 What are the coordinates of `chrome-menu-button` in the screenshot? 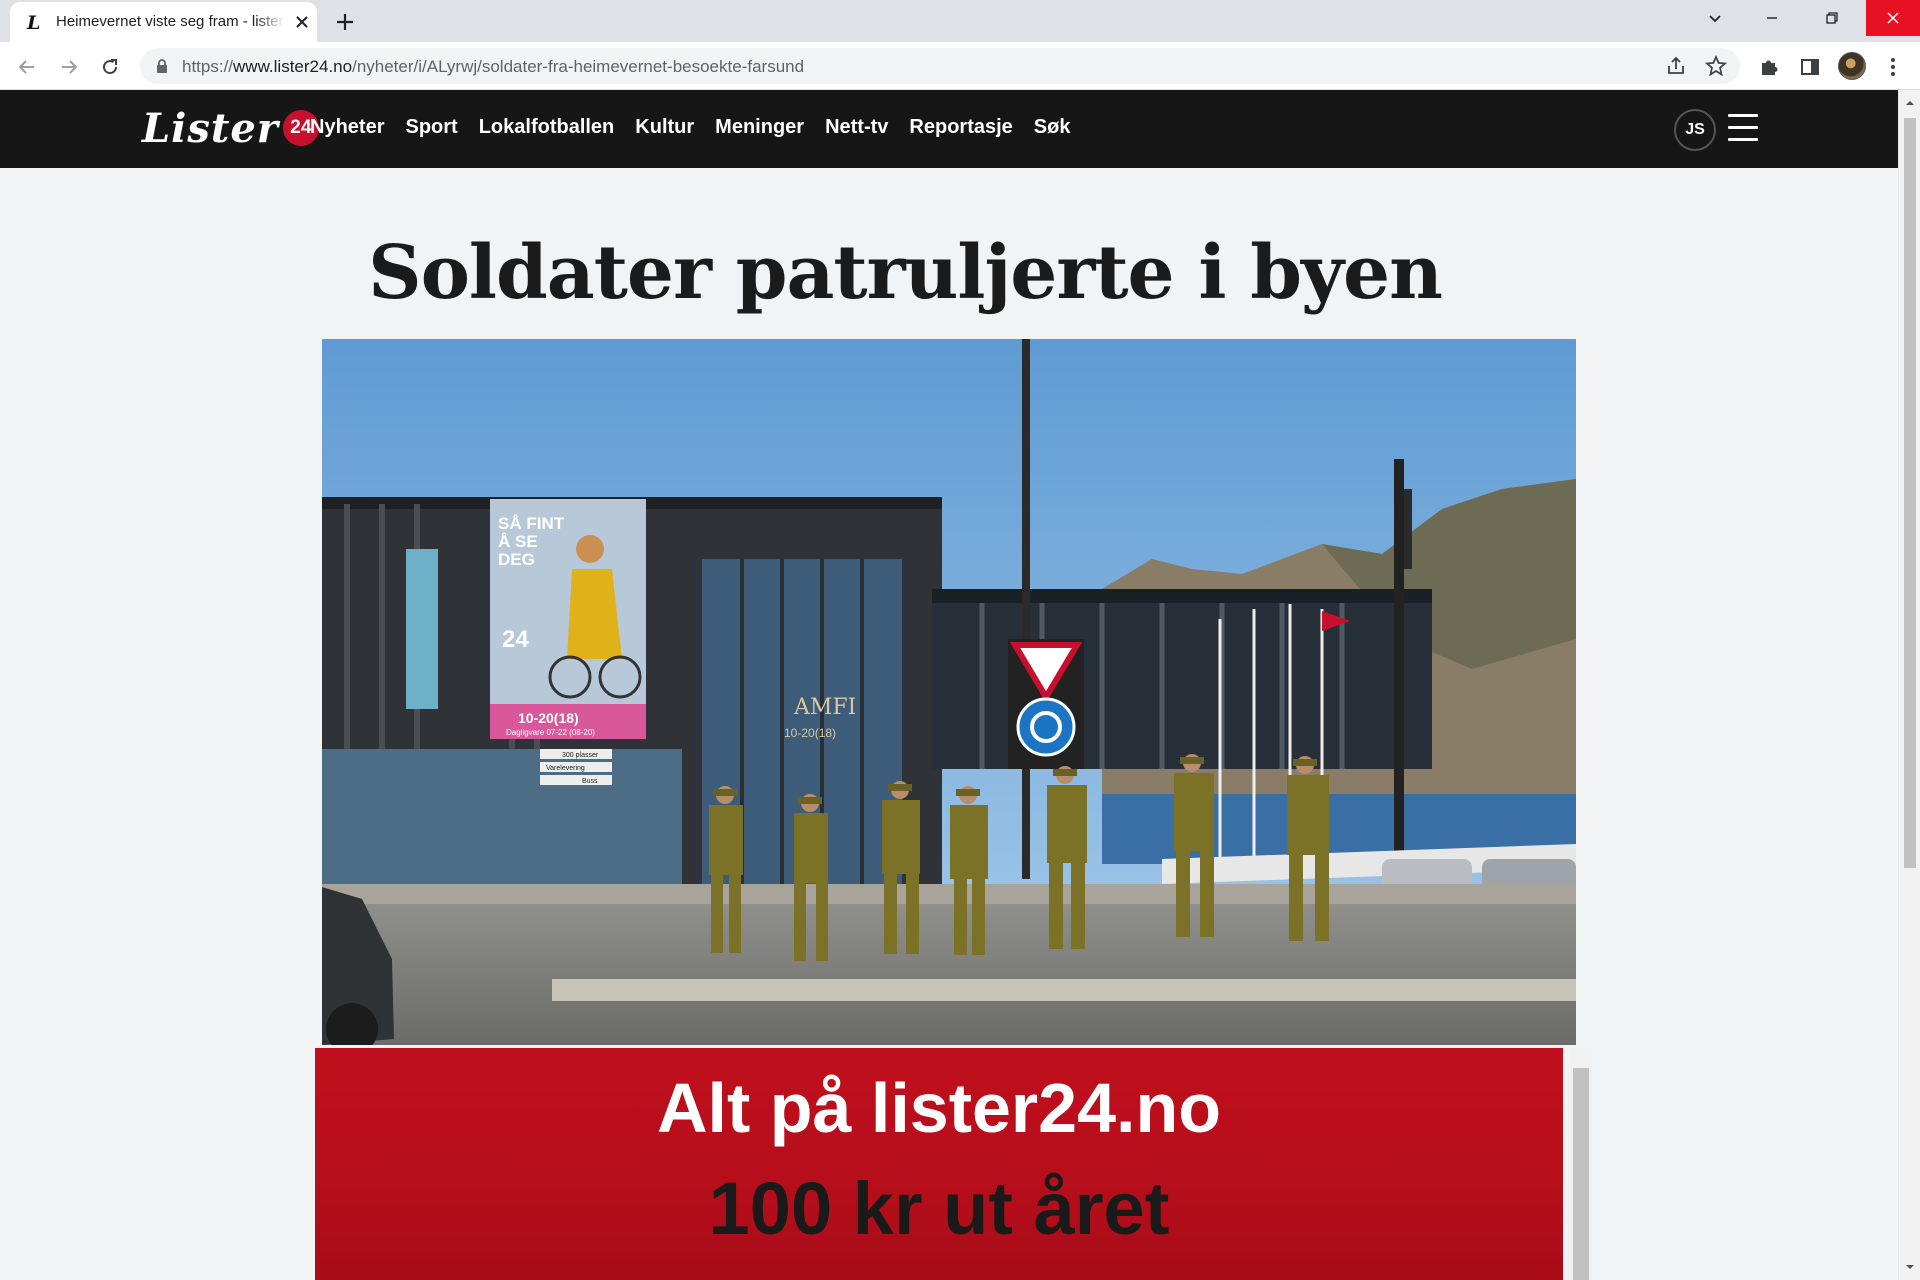 It's located at (1893, 67).